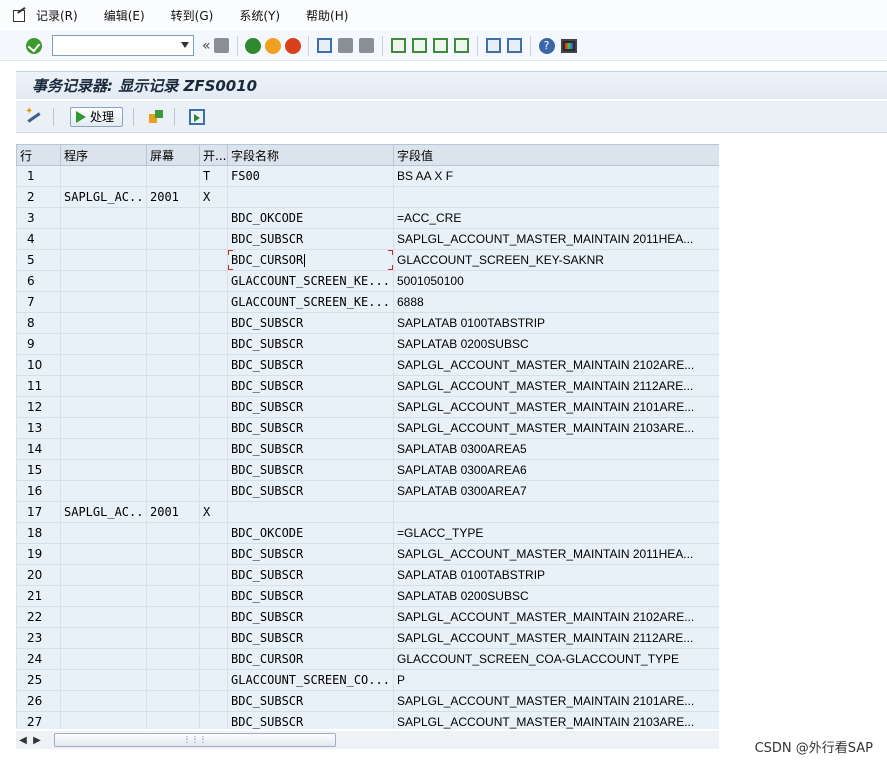 The height and width of the screenshot is (764, 887). Describe the element at coordinates (367, 302) in the screenshot. I see `table-row: 7 GLACCOUNT_SCREEN_KE... 6888` at that location.